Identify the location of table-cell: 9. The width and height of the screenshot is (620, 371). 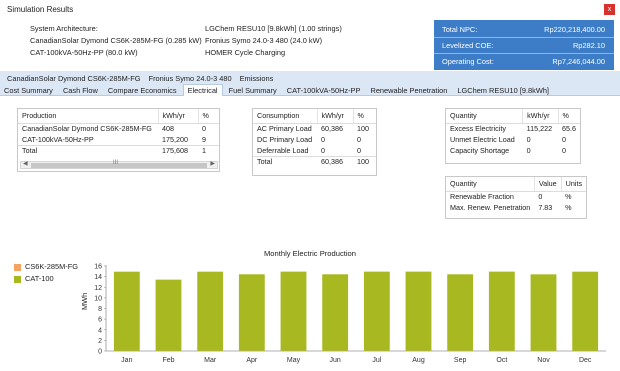
(204, 139).